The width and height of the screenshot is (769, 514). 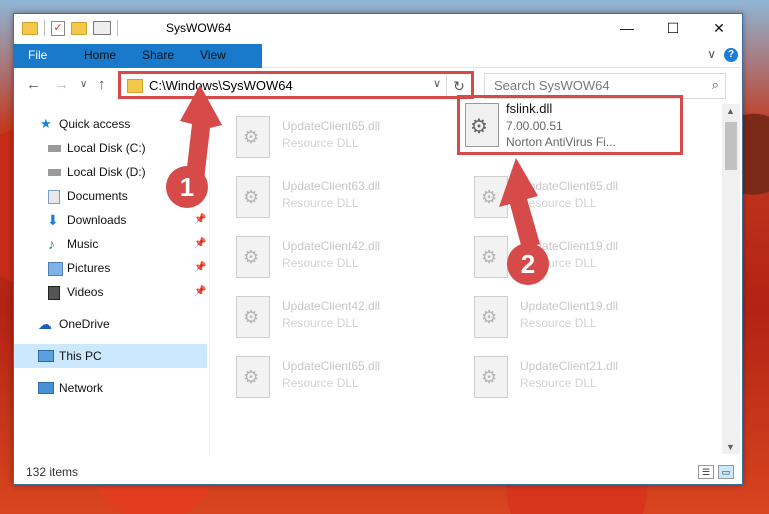 I want to click on sidebar-item-music: ♪ Music 📌, so click(x=110, y=244).